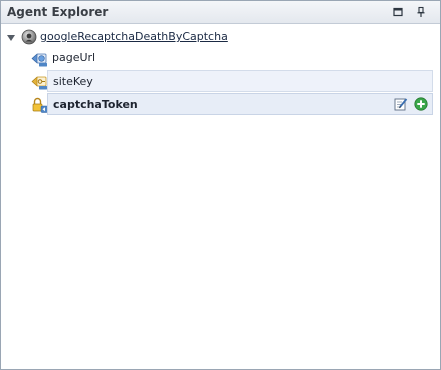  Describe the element at coordinates (58, 12) in the screenshot. I see `panel-title: Agent Explorer` at that location.